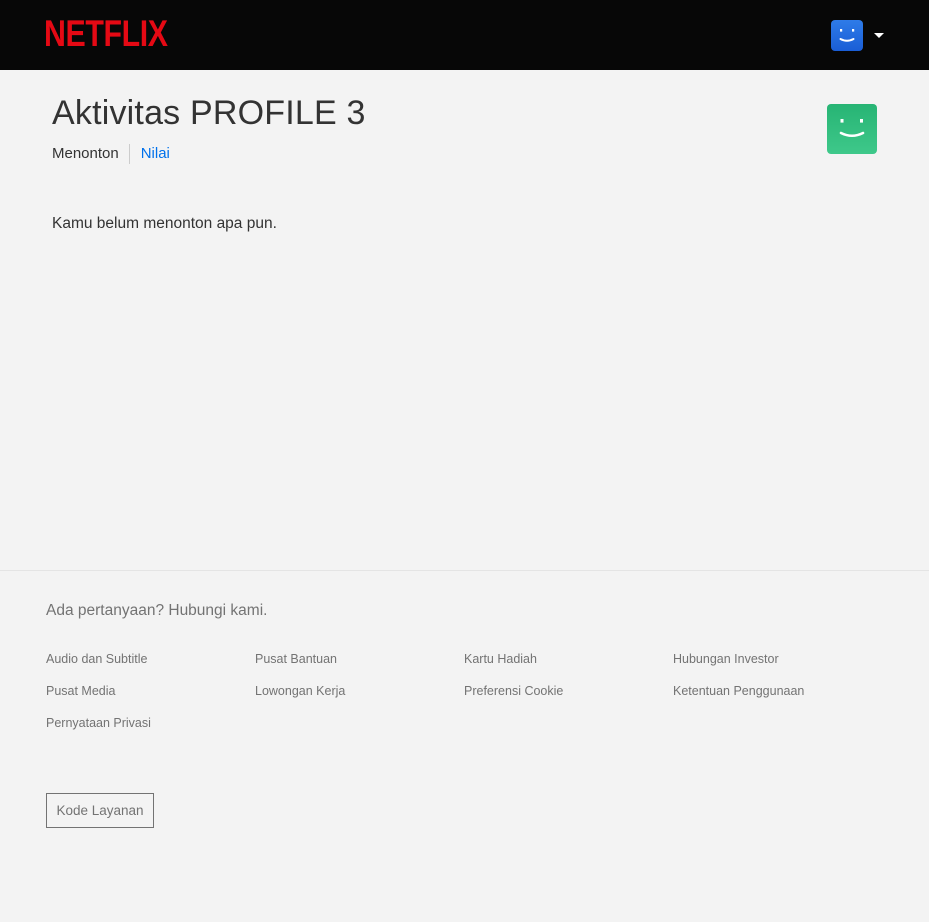 This screenshot has width=929, height=922. What do you see at coordinates (879, 35) in the screenshot?
I see `caret-down-icon` at bounding box center [879, 35].